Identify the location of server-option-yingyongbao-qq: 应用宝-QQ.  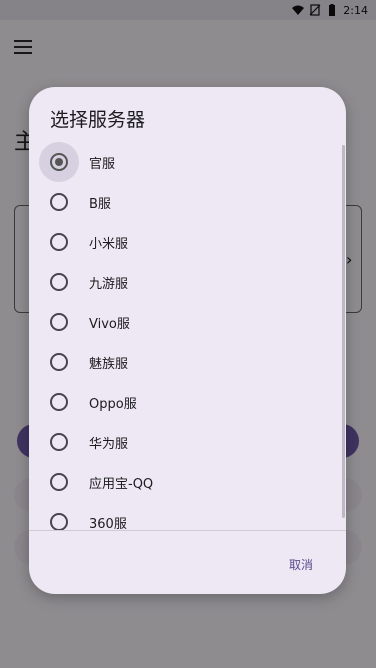
(187, 482).